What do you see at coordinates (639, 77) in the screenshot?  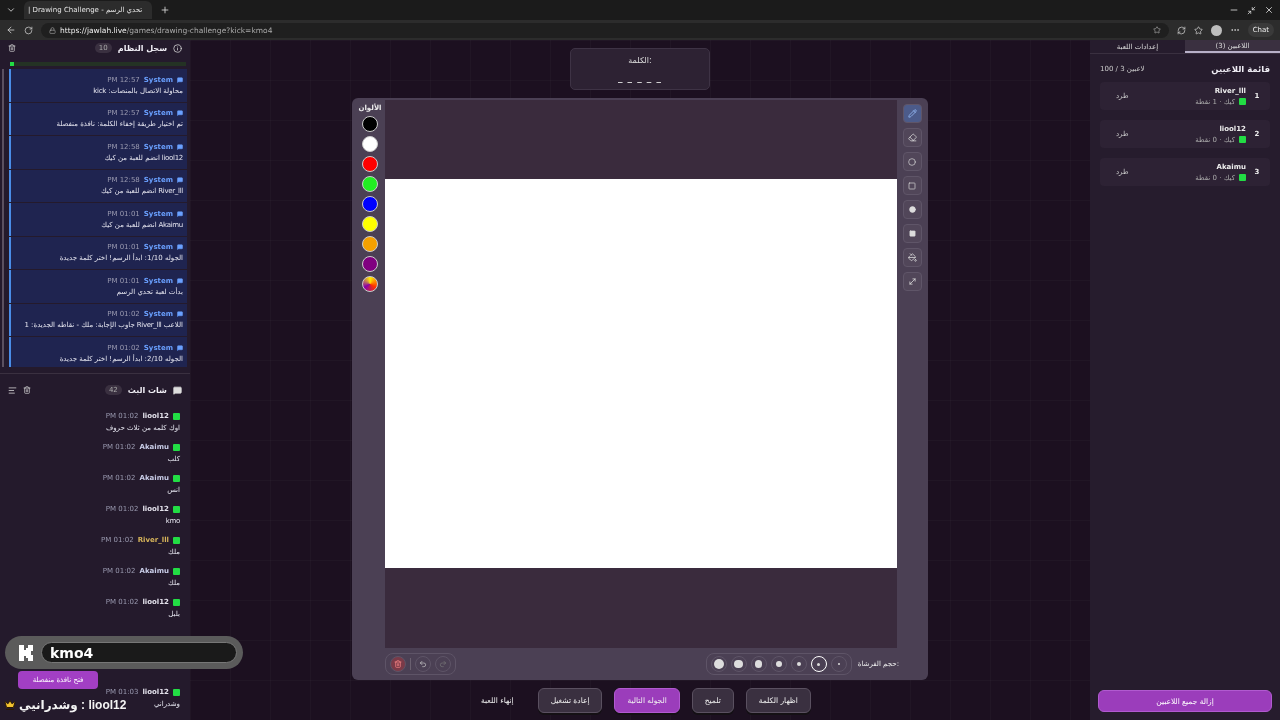 I see `word-mask: _ _ _ _ _` at bounding box center [639, 77].